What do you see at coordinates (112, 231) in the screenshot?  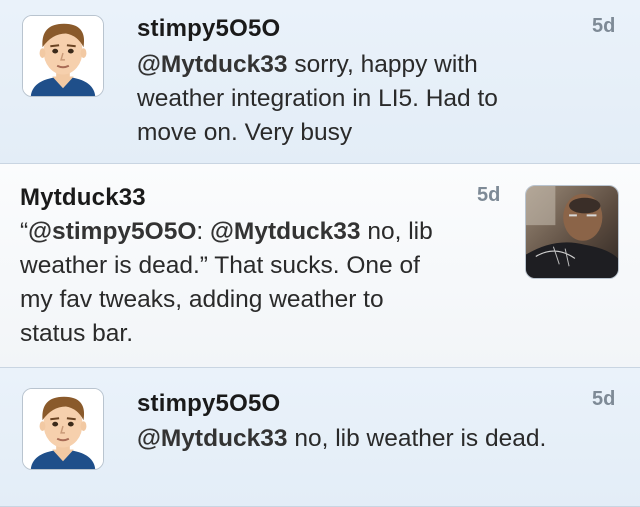 I see `mention-link: @stimpy5O5O` at bounding box center [112, 231].